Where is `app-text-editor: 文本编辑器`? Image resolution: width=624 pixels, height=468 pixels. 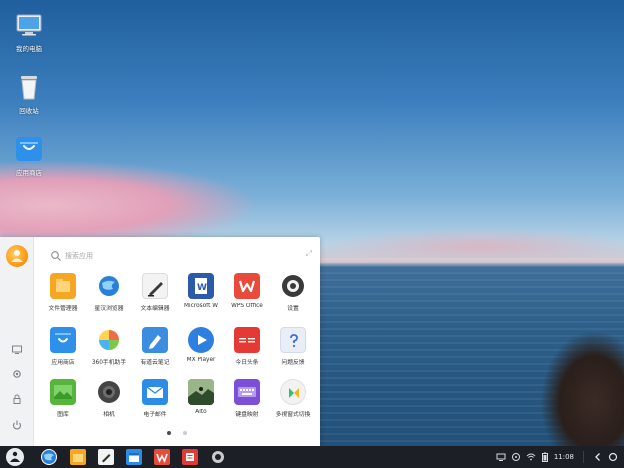 app-text-editor: 文本编辑器 is located at coordinates (155, 292).